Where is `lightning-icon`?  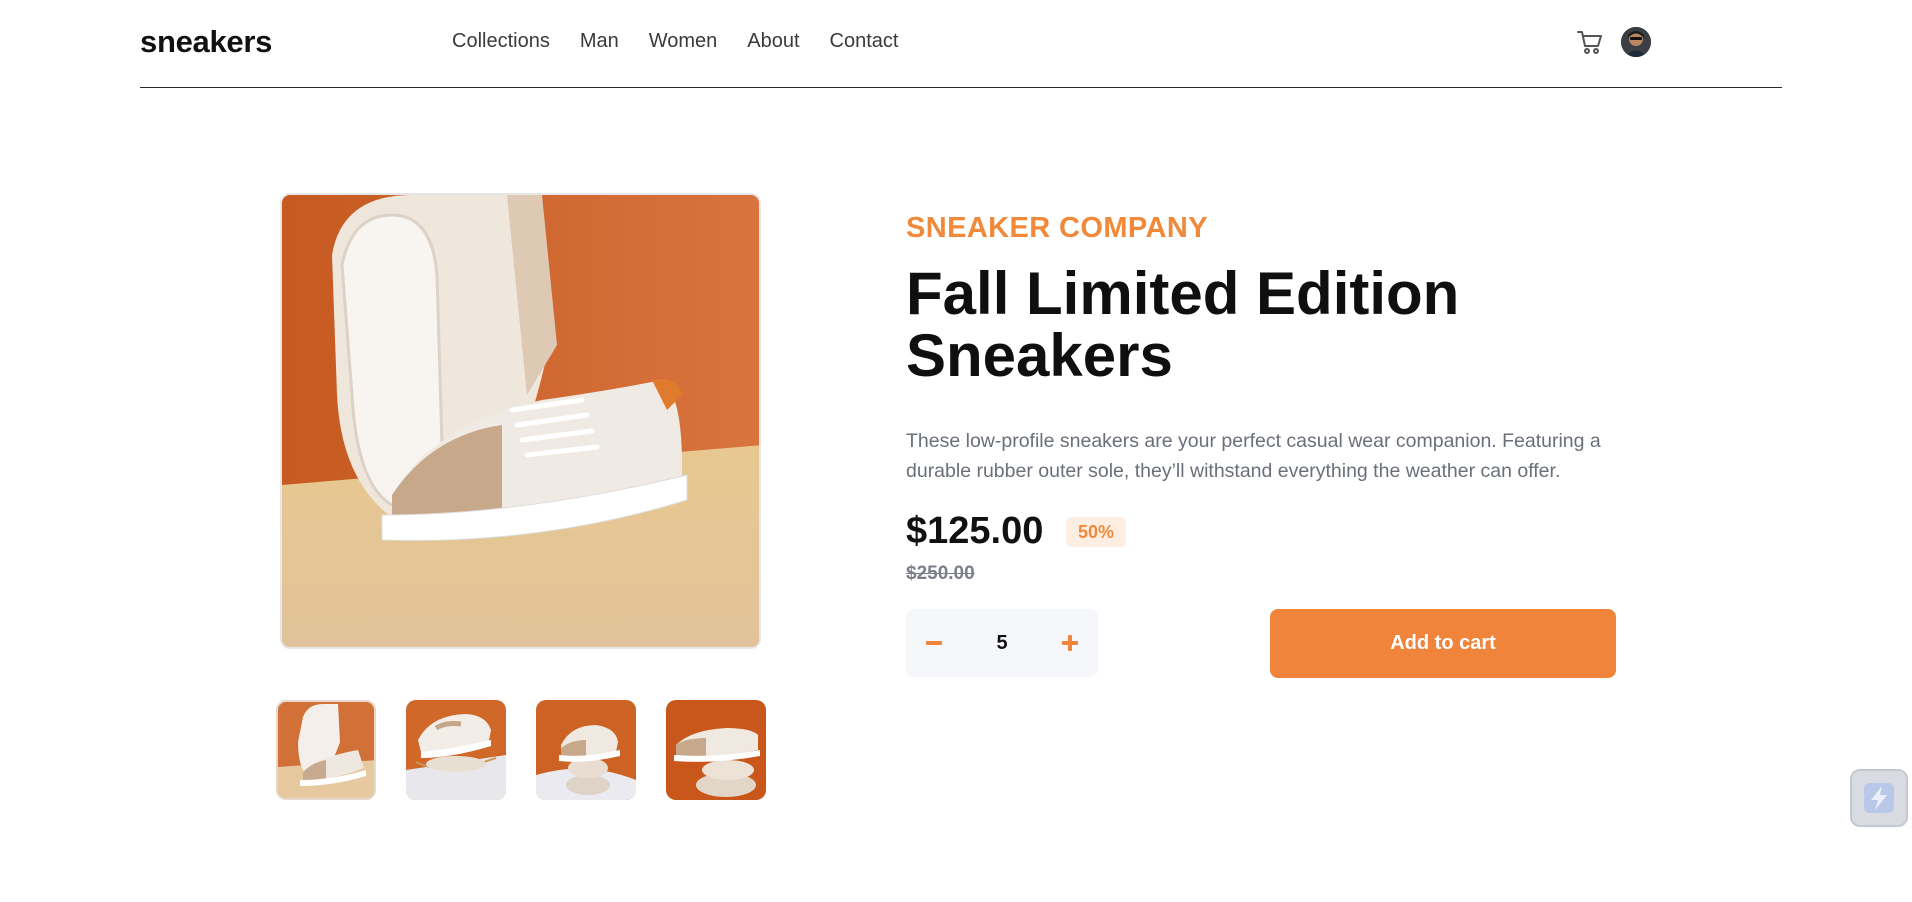 lightning-icon is located at coordinates (1879, 798).